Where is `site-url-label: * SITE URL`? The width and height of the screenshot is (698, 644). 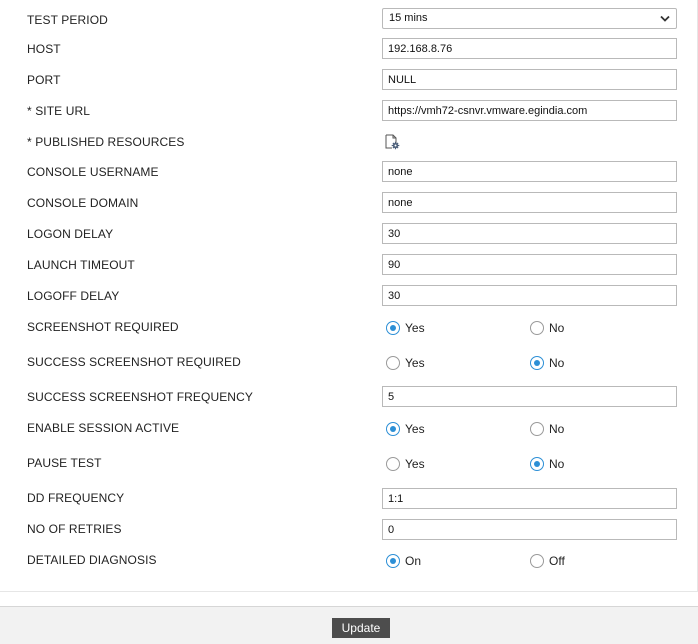
site-url-label: * SITE URL is located at coordinates (59, 111).